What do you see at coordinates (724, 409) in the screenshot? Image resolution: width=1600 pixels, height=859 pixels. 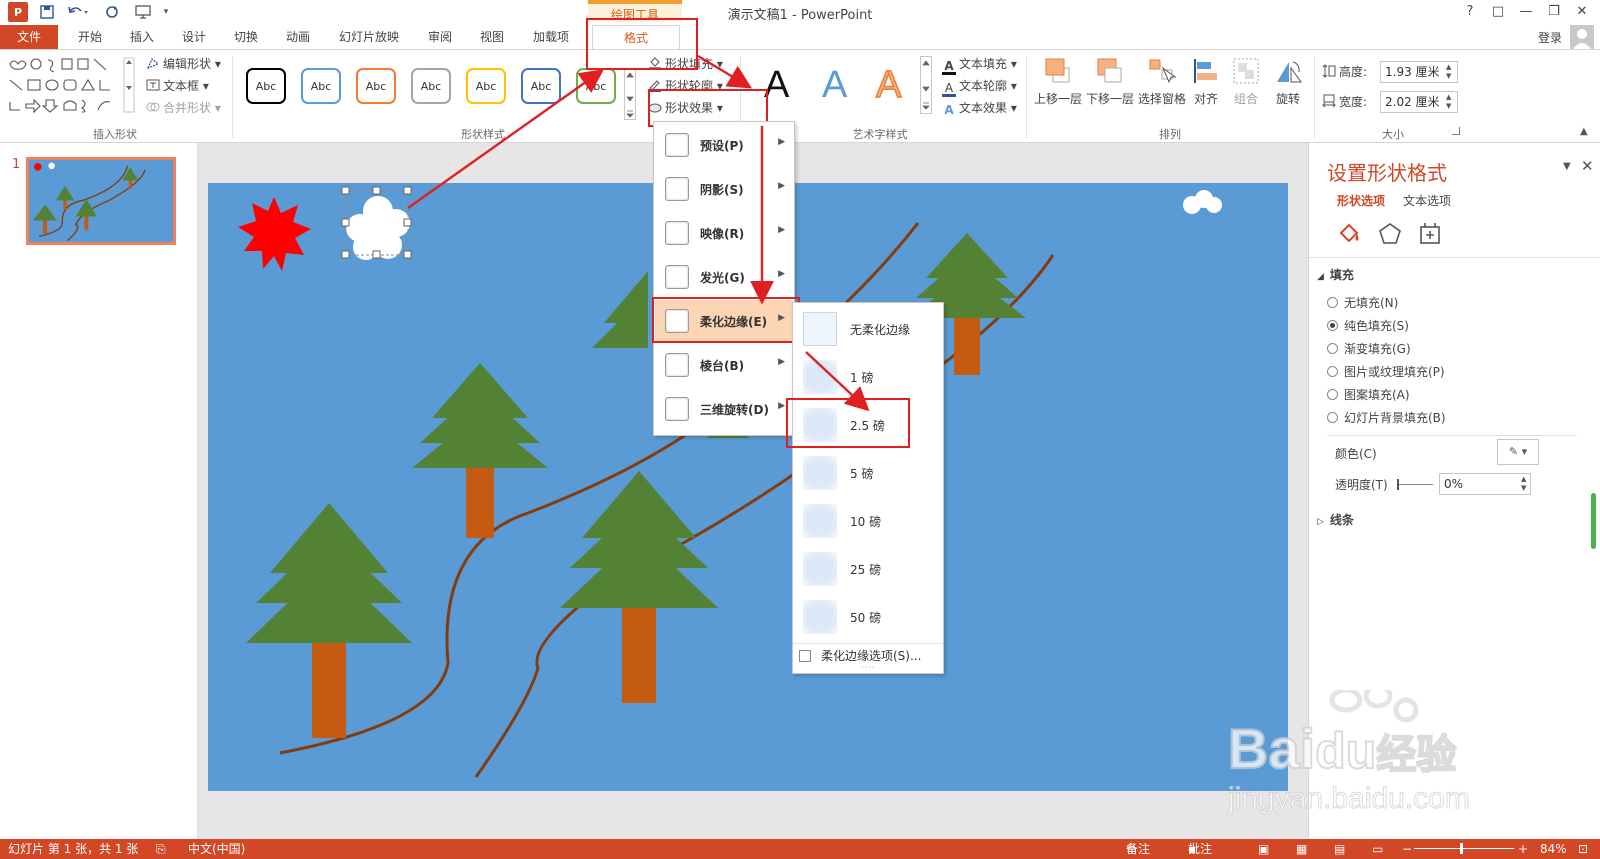 I see `menu-item-3d-rotation: 三维旋转(D) ▶` at bounding box center [724, 409].